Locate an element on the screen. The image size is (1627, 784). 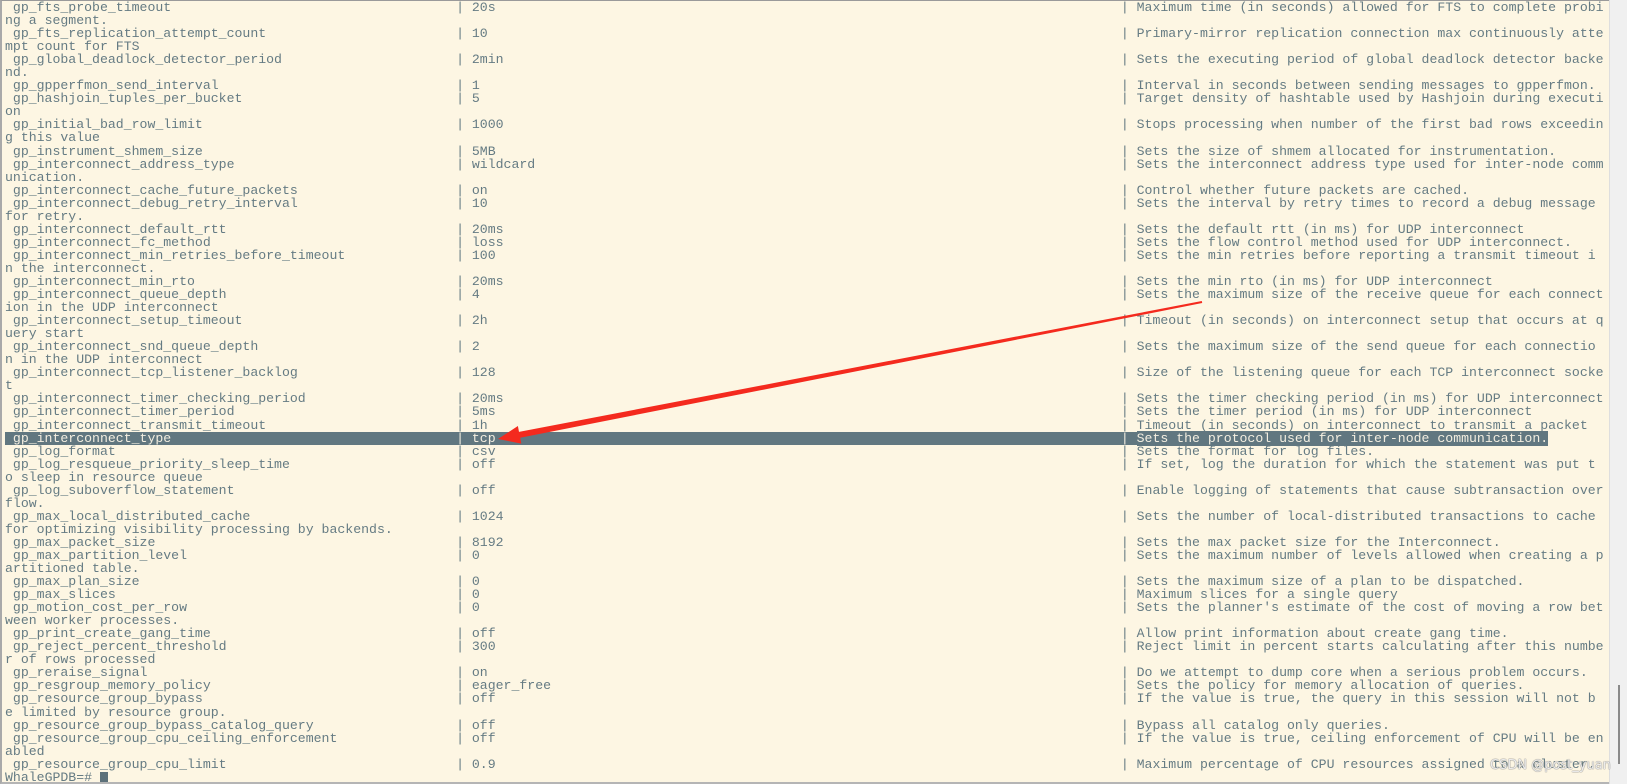
setting-value: 1h is located at coordinates (479, 425).